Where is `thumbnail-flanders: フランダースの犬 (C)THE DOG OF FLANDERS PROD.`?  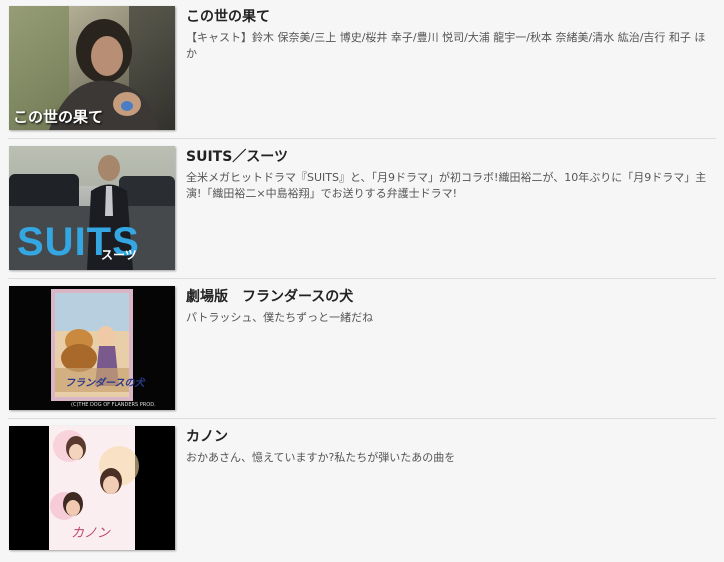 thumbnail-flanders: フランダースの犬 (C)THE DOG OF FLANDERS PROD. is located at coordinates (92, 348).